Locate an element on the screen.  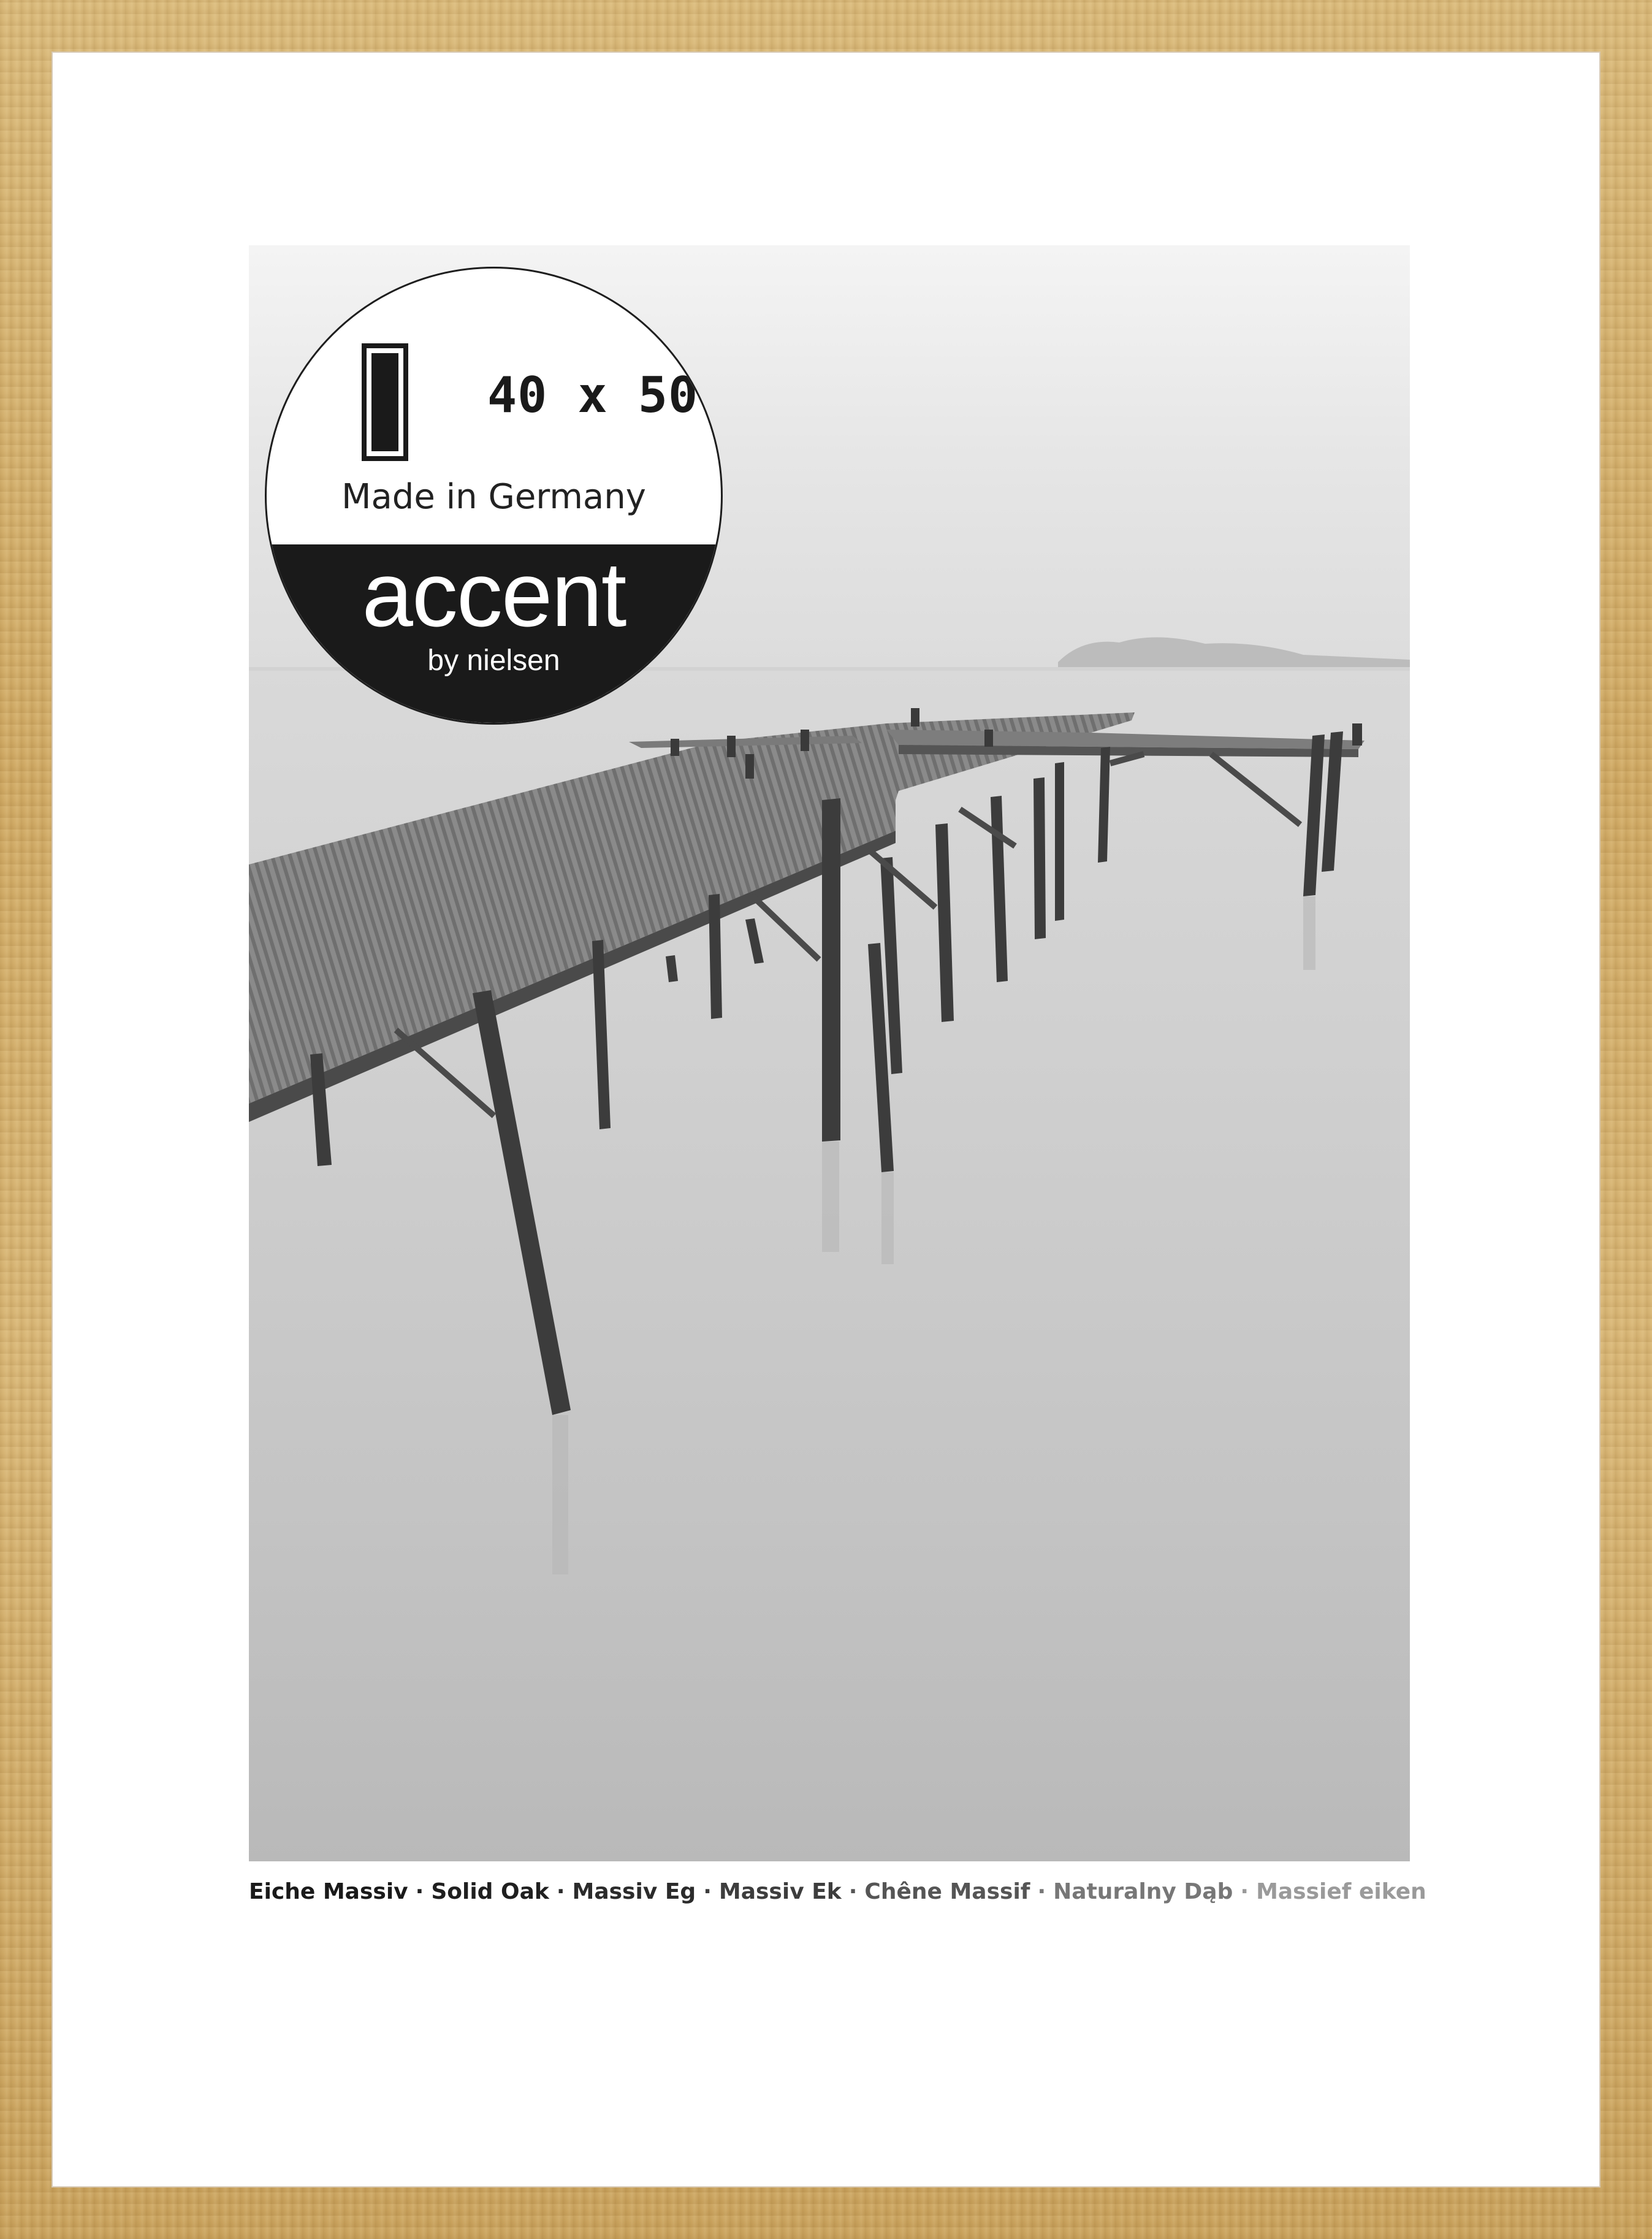
caption-item-massiv-ek: Massiv Ek is located at coordinates (780, 1891).